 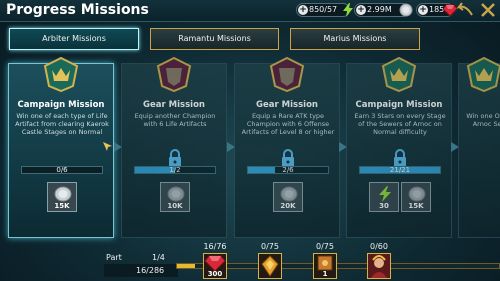 What do you see at coordinates (379, 246) in the screenshot?
I see `milestone-count: 0/60` at bounding box center [379, 246].